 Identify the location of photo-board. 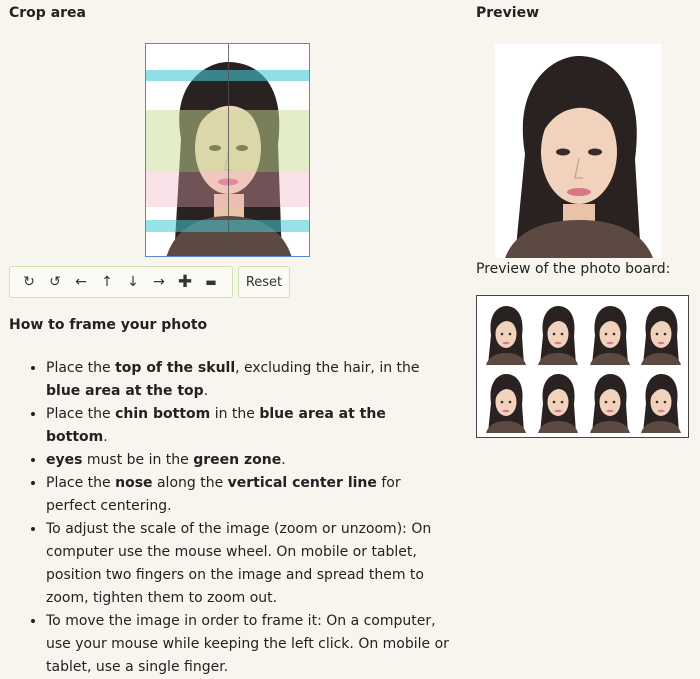
(582, 366).